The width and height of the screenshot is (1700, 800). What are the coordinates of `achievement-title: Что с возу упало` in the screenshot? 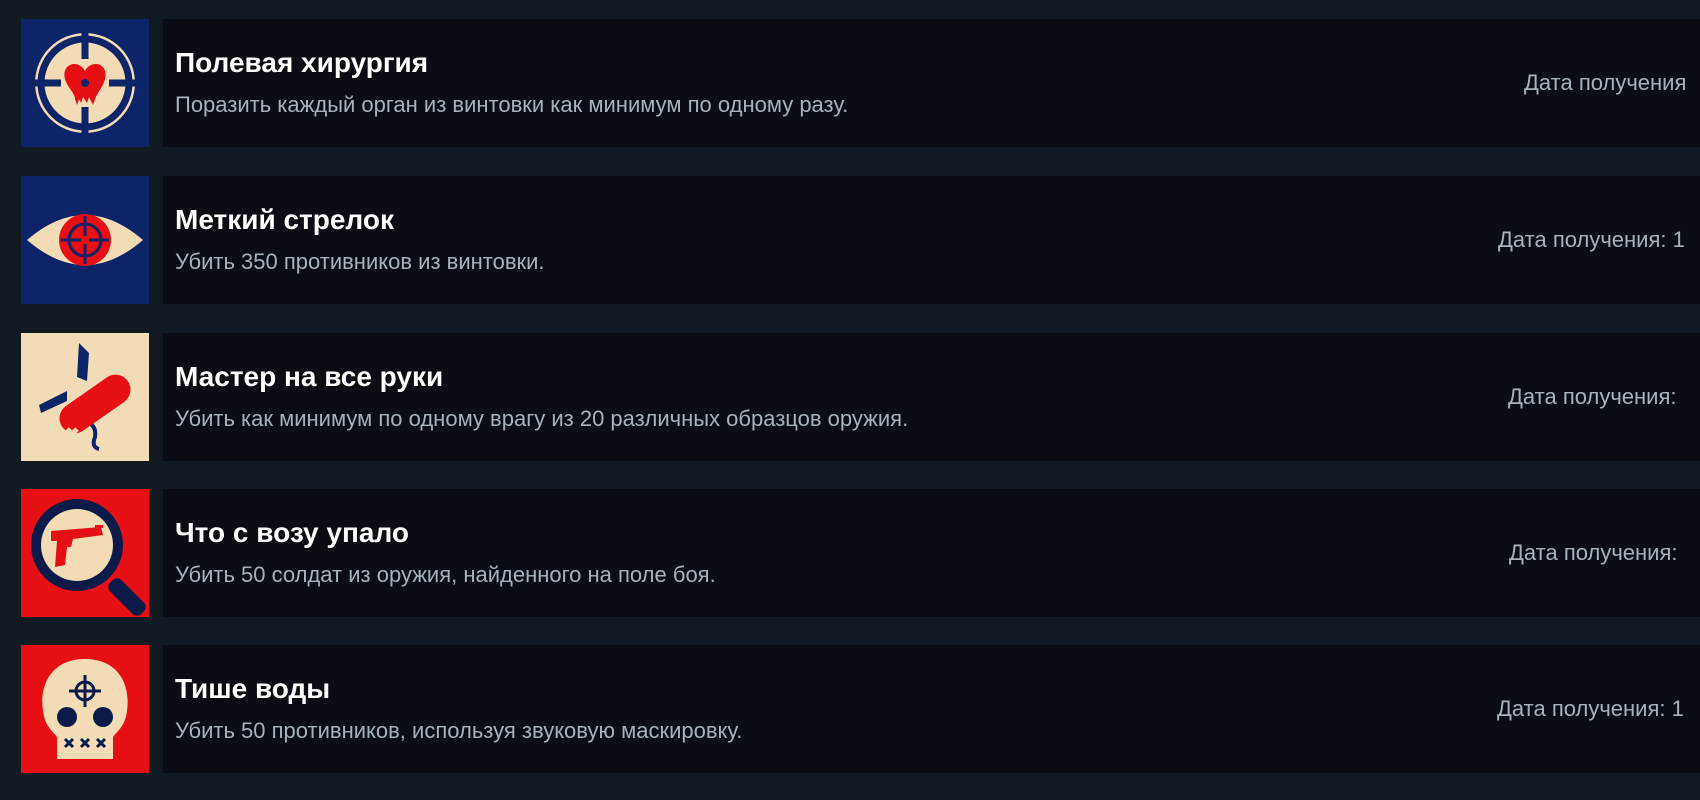 It's located at (292, 532).